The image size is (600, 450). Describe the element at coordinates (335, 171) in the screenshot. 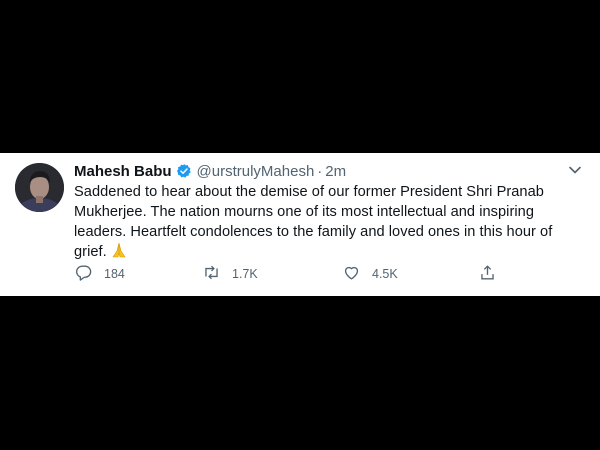

I see `tweet-timestamp: 2m` at that location.